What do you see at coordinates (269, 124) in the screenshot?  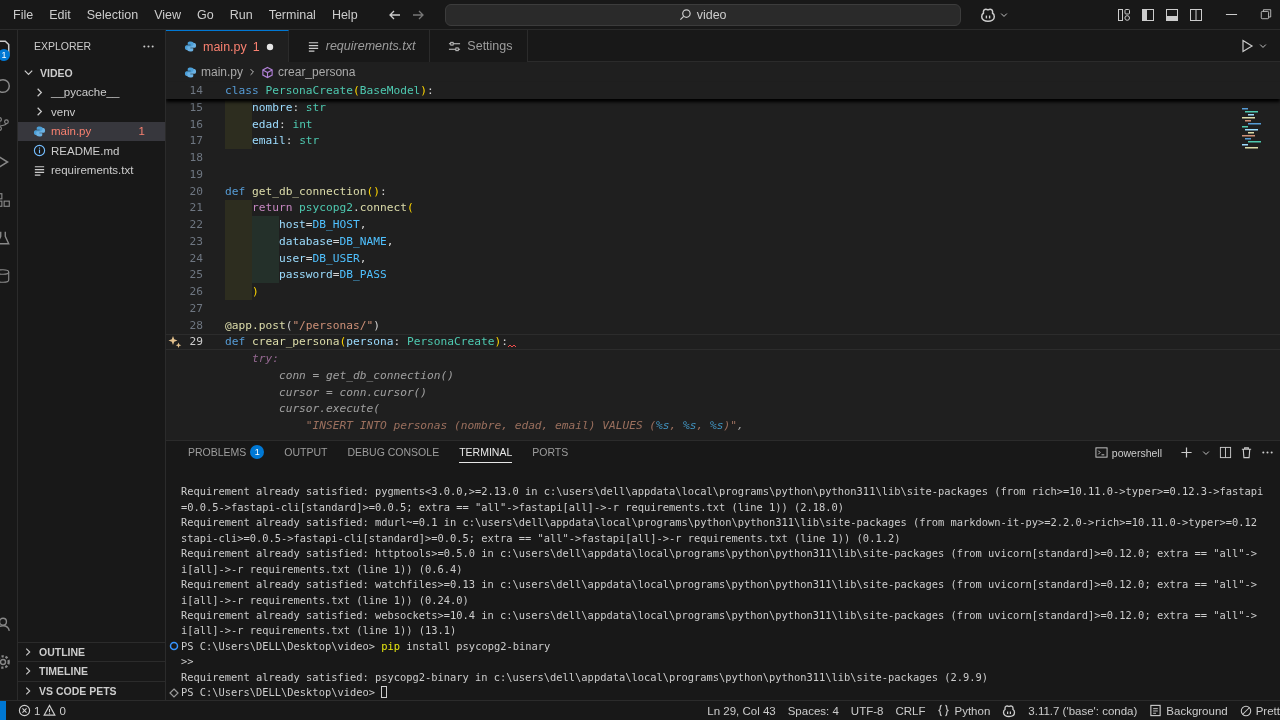 I see `code-line: edad: int` at bounding box center [269, 124].